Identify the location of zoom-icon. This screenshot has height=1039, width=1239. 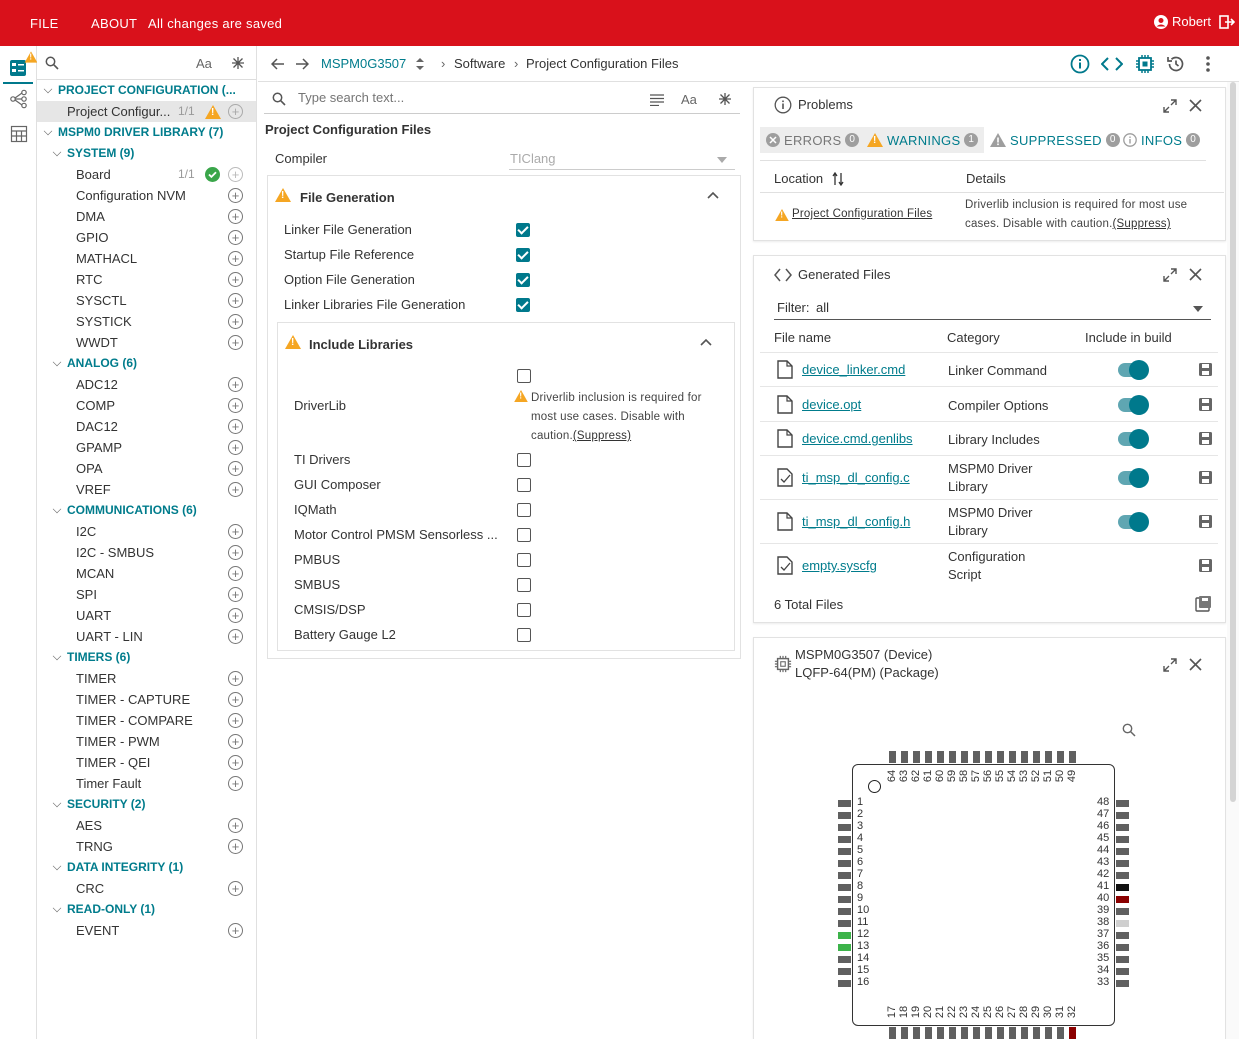
(1129, 730).